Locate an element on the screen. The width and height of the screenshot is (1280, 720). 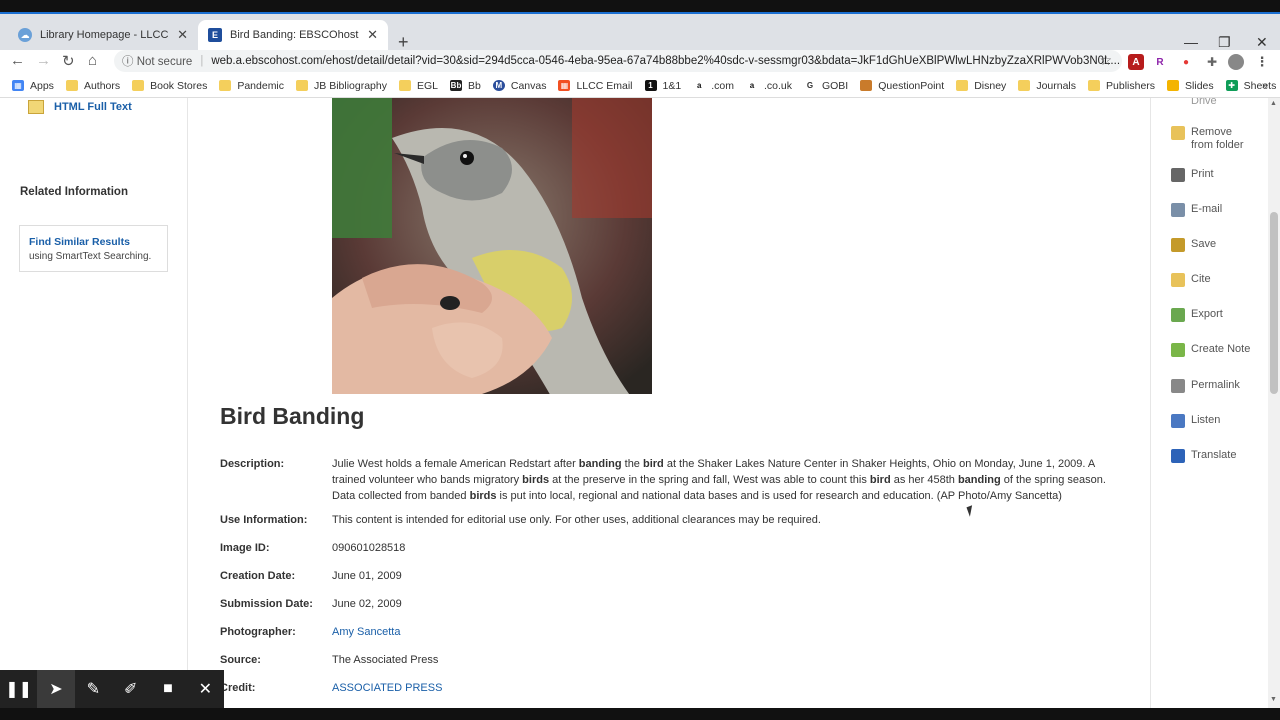
image-id-value: 090601028518 is located at coordinates (369, 548).